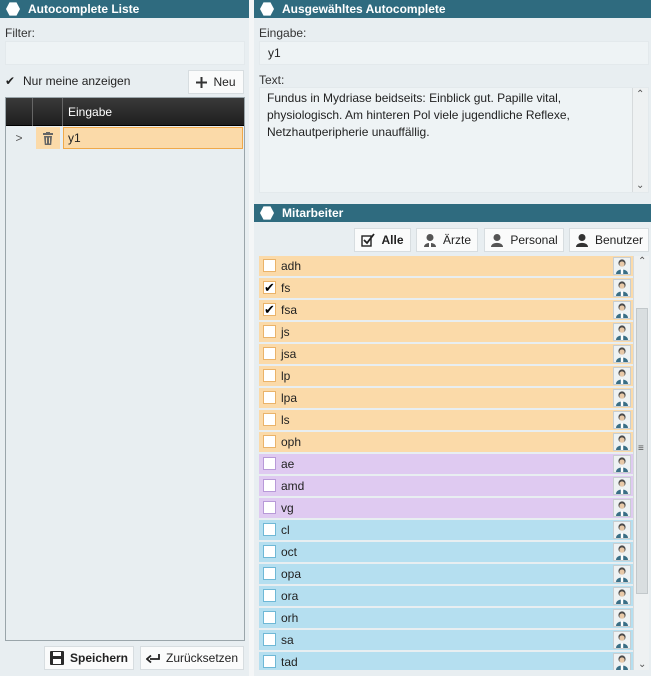 This screenshot has height=676, width=651. Describe the element at coordinates (640, 140) in the screenshot. I see `text-scrollbar: ⌃ ⌄` at that location.